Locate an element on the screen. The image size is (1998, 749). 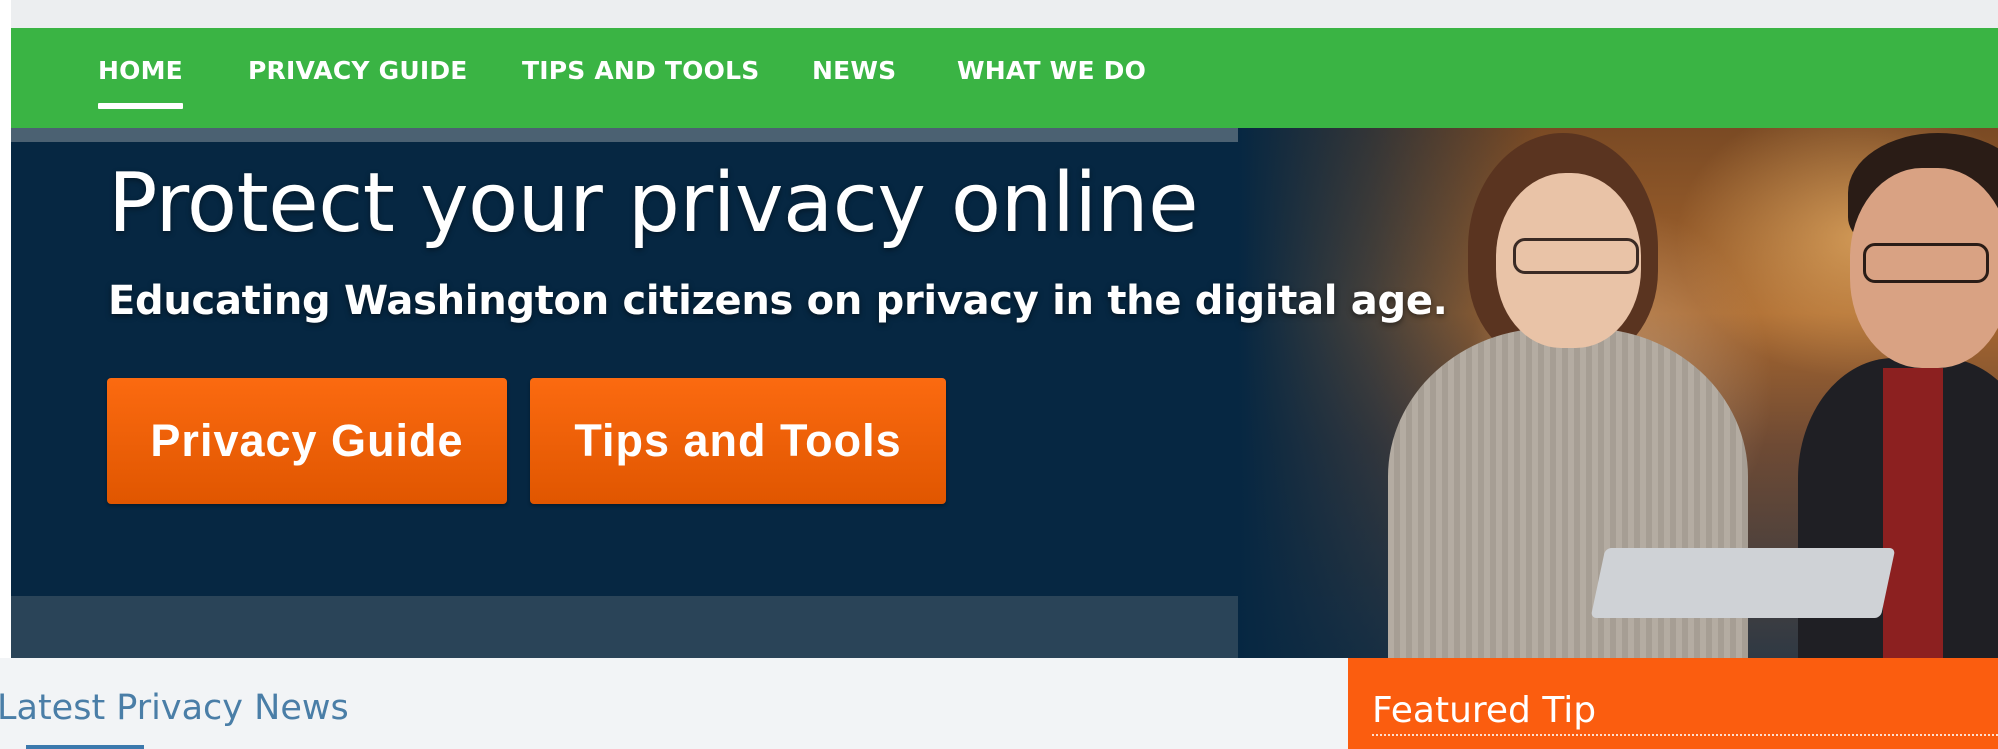
browser-top-strip is located at coordinates (999, 14).